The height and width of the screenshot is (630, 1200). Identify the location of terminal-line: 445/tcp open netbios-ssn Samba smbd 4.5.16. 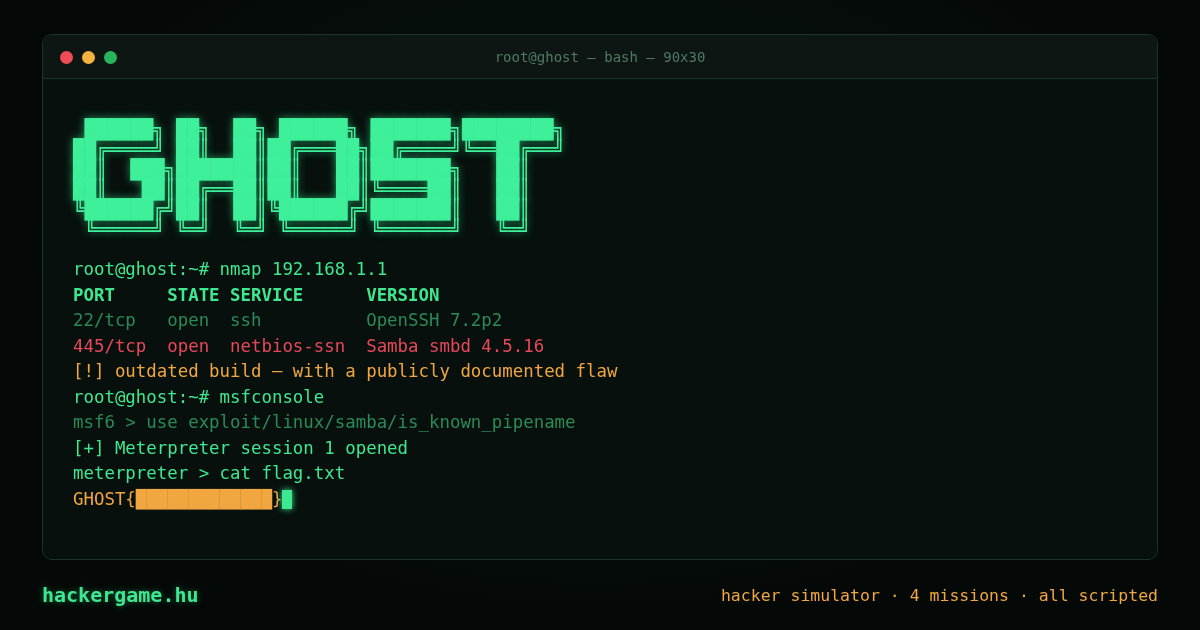
(309, 346).